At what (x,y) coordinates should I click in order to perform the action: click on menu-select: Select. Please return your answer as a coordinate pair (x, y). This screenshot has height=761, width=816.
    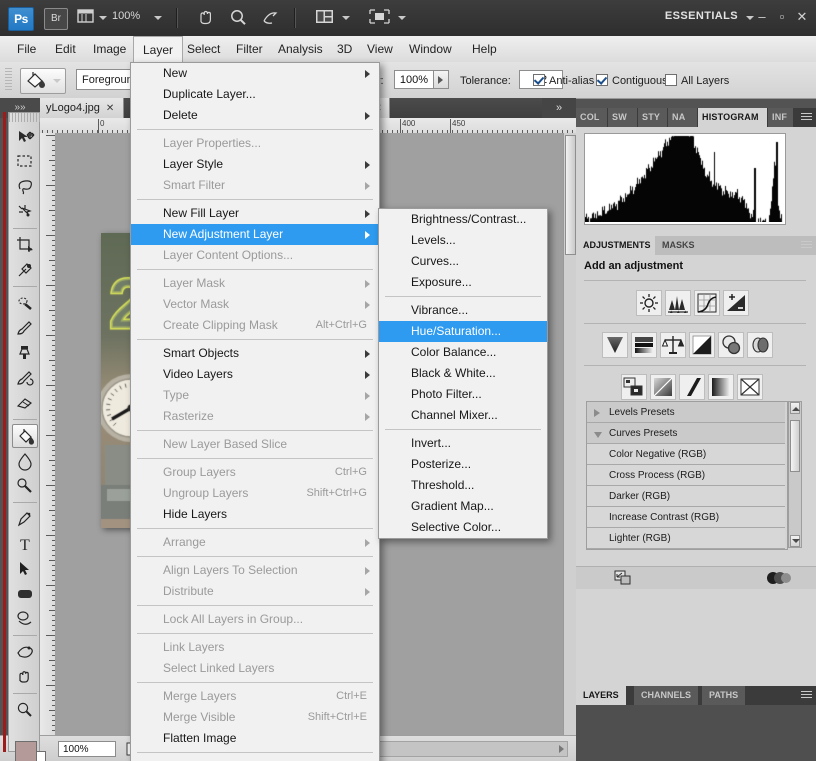
    Looking at the image, I should click on (203, 49).